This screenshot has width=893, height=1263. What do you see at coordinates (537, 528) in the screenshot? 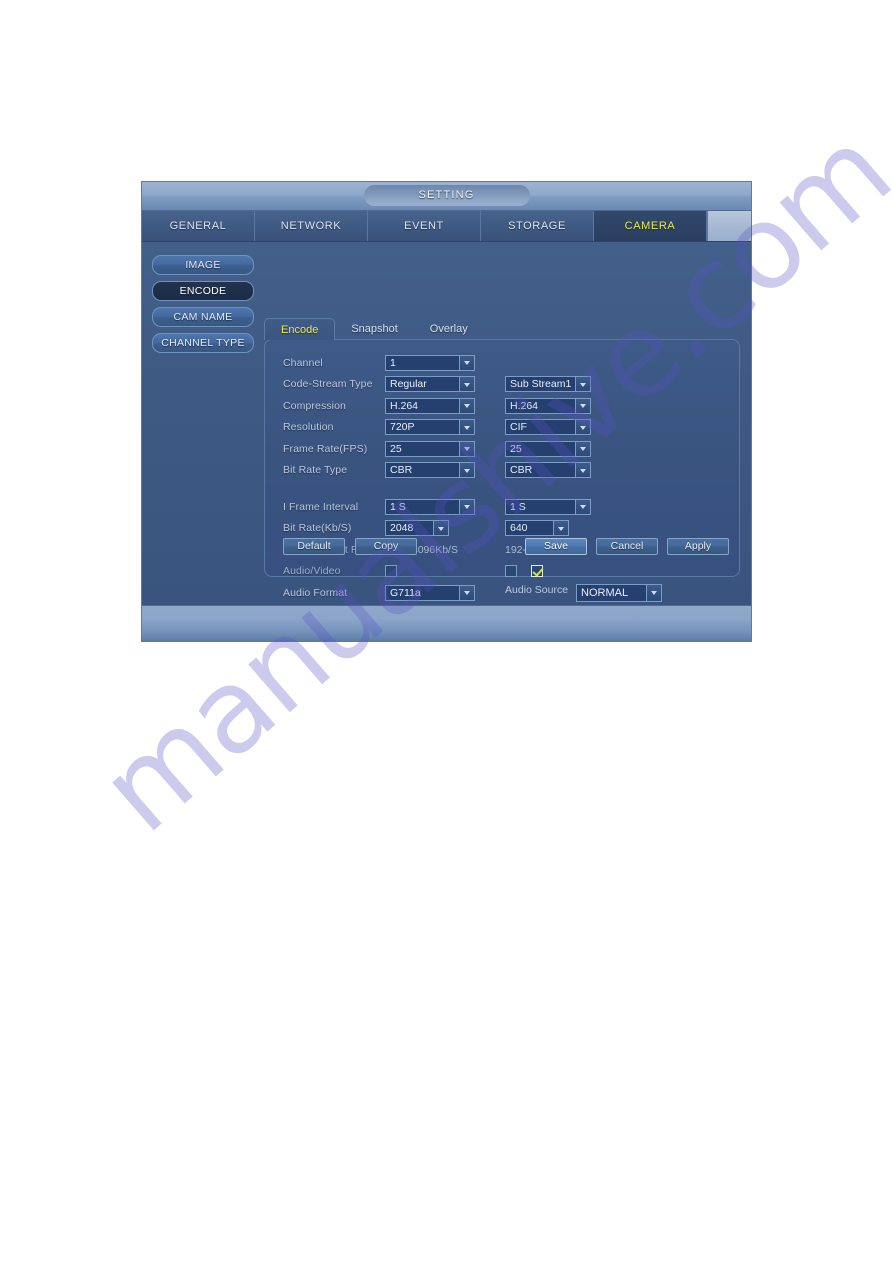
I see `bit-rate-sub-dropdown: 640` at bounding box center [537, 528].